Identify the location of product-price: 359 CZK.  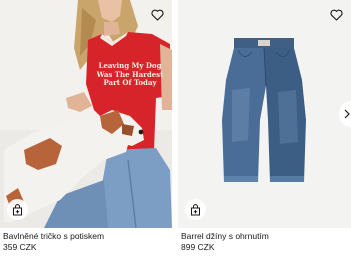
(20, 247).